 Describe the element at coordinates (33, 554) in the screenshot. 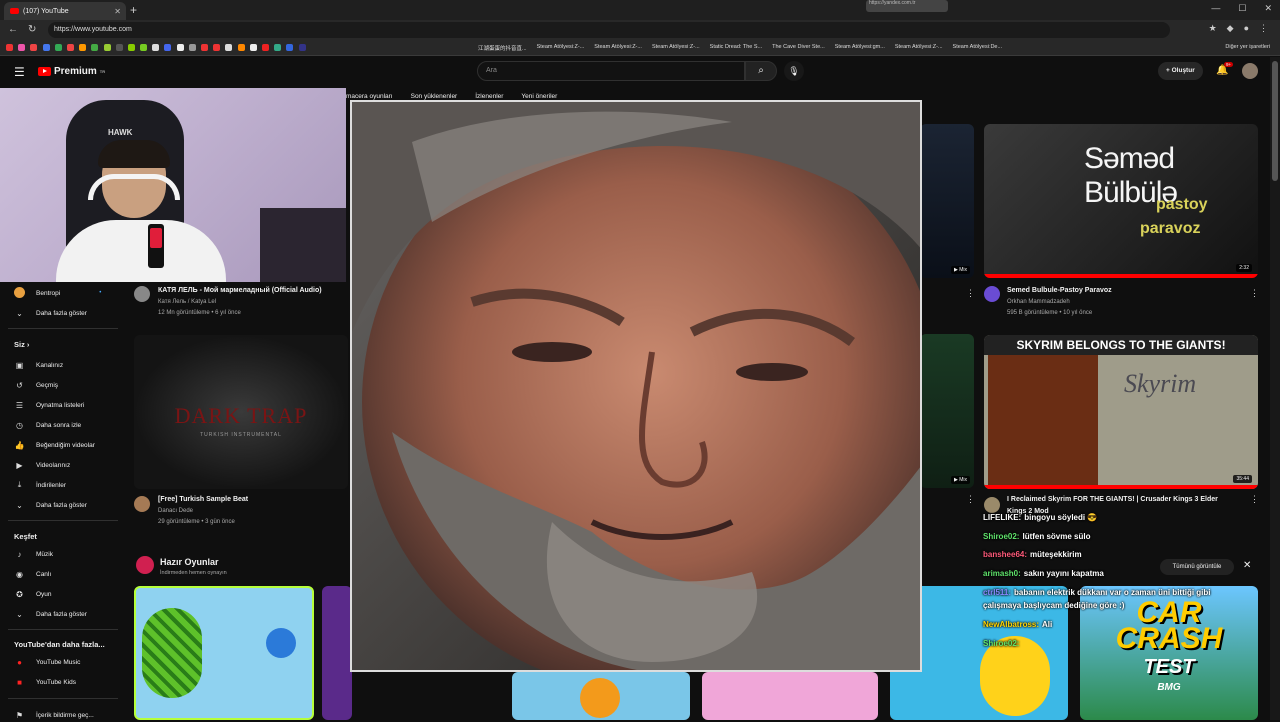

I see `sidebar-item-music: ♪ Müzik` at that location.